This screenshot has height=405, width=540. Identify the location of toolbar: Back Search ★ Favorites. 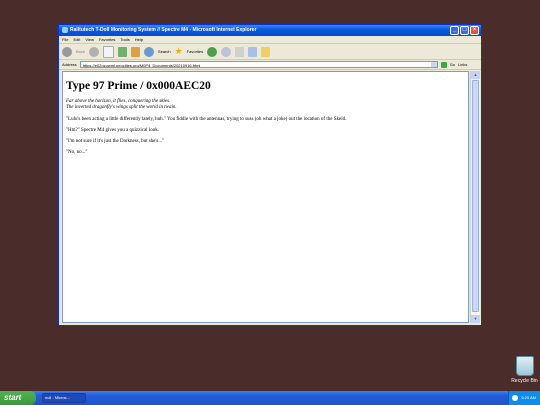
(270, 52).